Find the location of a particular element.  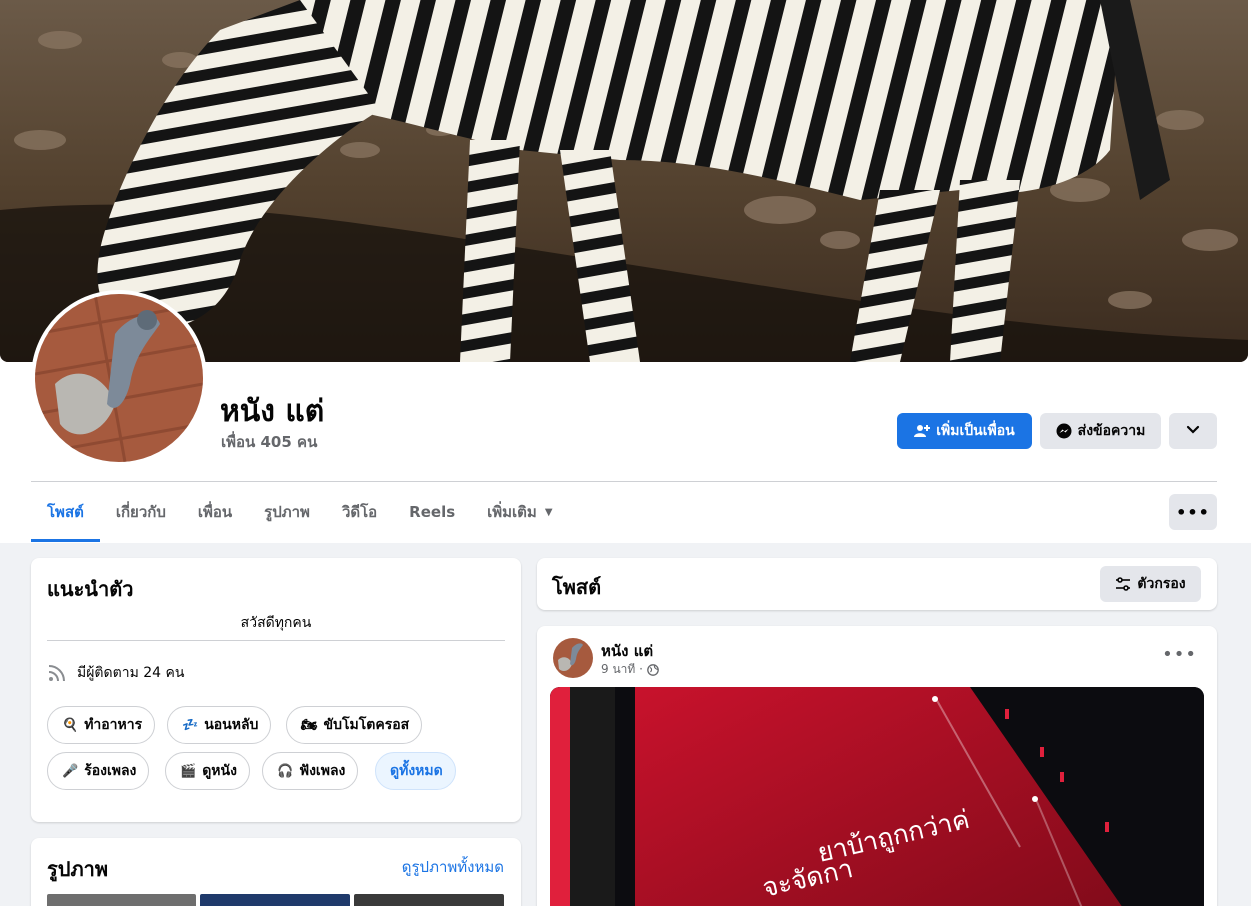

friends-count: เพื่อน 405 คน is located at coordinates (269, 442).